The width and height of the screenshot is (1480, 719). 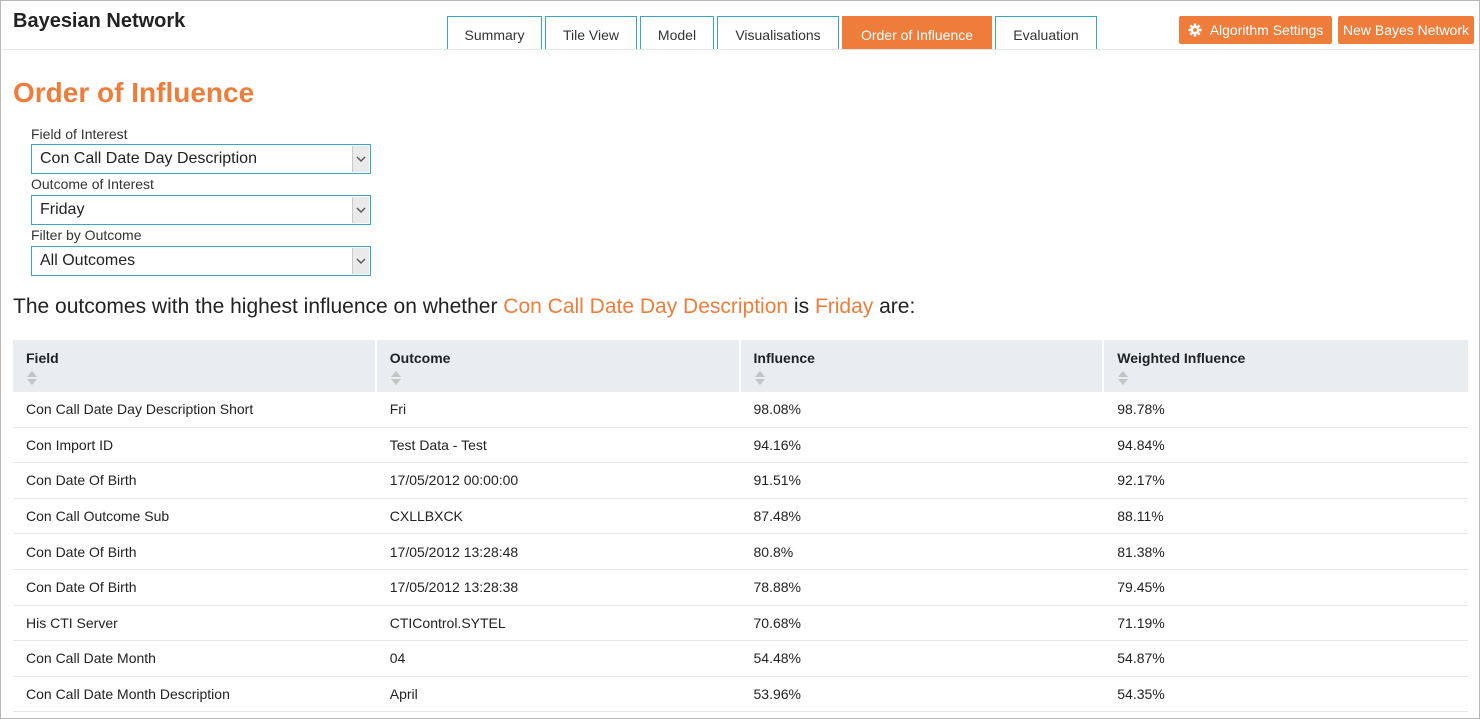 I want to click on cell-influence: 94.16%, so click(x=777, y=444).